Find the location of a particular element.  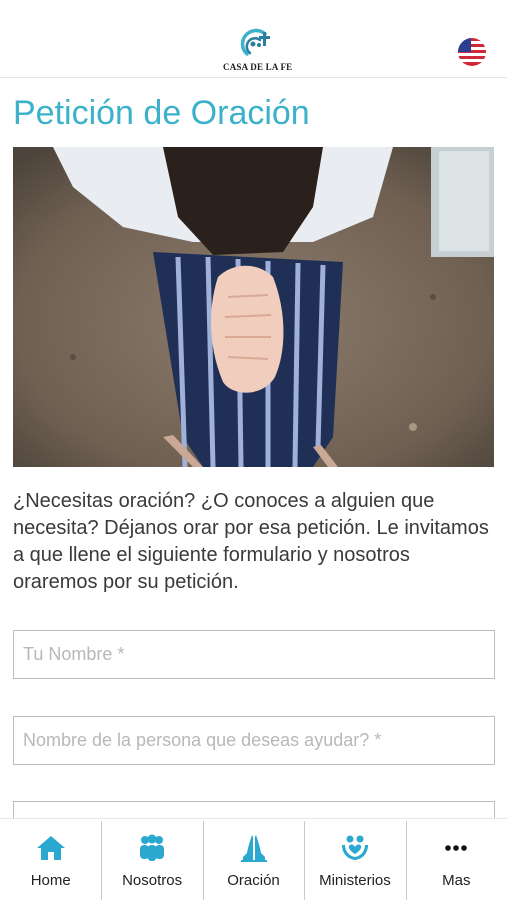

tab-oracion-label: Oración is located at coordinates (253, 880).